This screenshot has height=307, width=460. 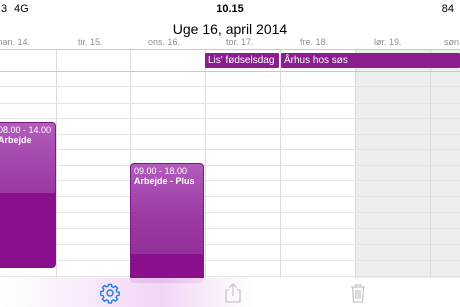 I want to click on clock: 10.15, so click(x=230, y=9).